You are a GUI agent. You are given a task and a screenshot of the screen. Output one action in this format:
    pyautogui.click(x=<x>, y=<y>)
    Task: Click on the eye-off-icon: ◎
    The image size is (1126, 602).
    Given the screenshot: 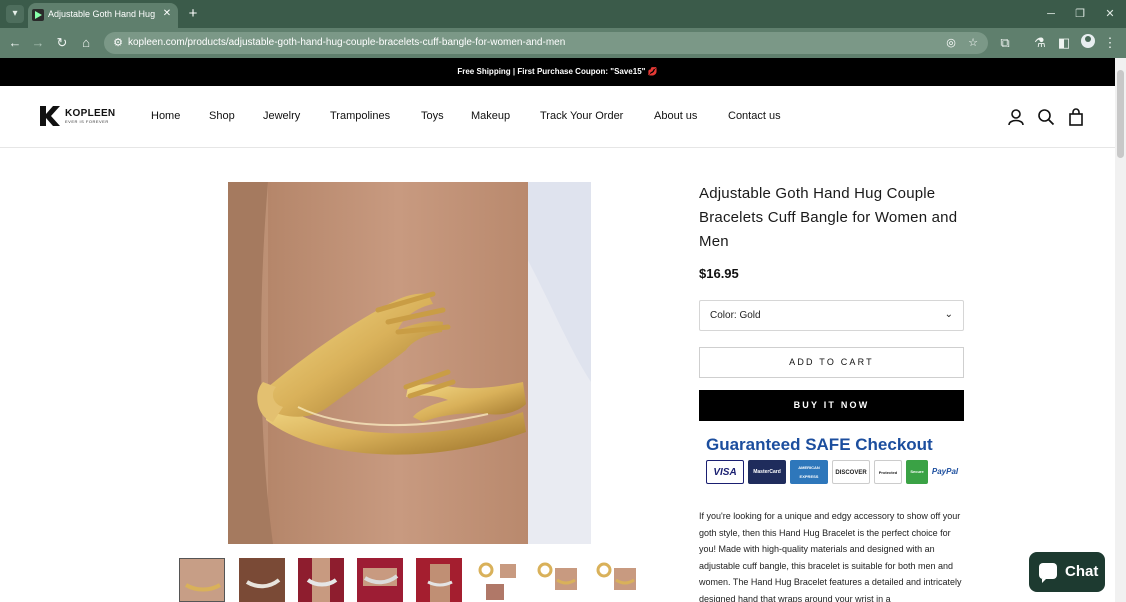 What is the action you would take?
    pyautogui.click(x=951, y=43)
    